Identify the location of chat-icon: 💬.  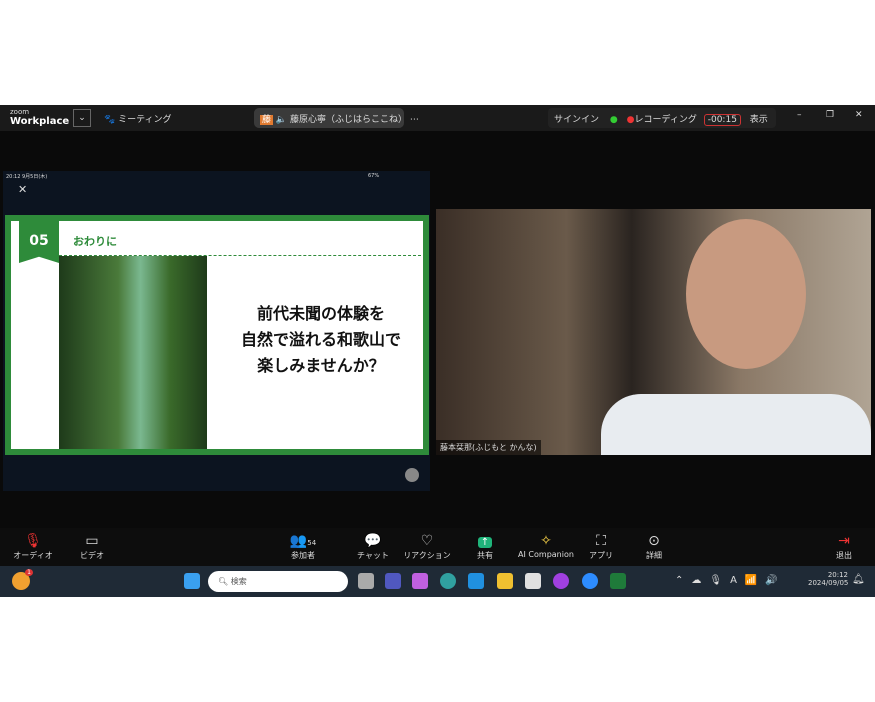
(373, 541).